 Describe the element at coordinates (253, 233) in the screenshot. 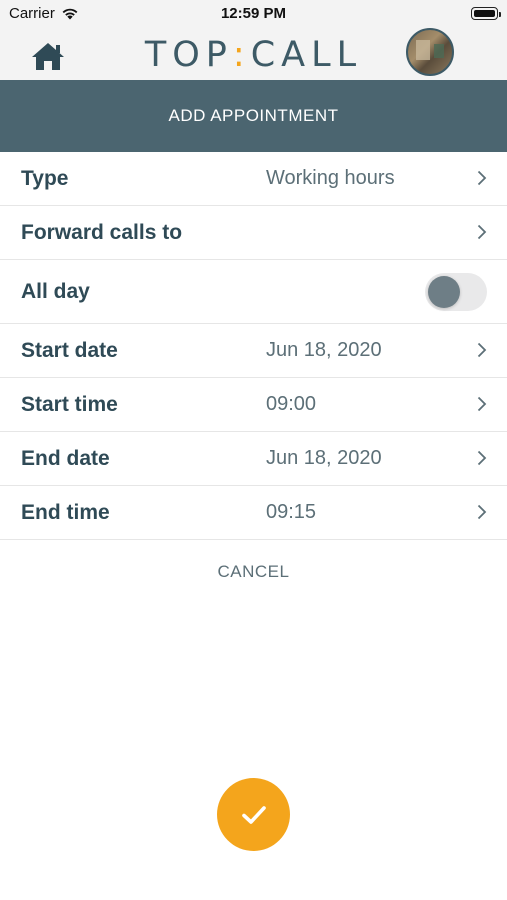

I see `forward-calls-row: Forward calls to` at that location.